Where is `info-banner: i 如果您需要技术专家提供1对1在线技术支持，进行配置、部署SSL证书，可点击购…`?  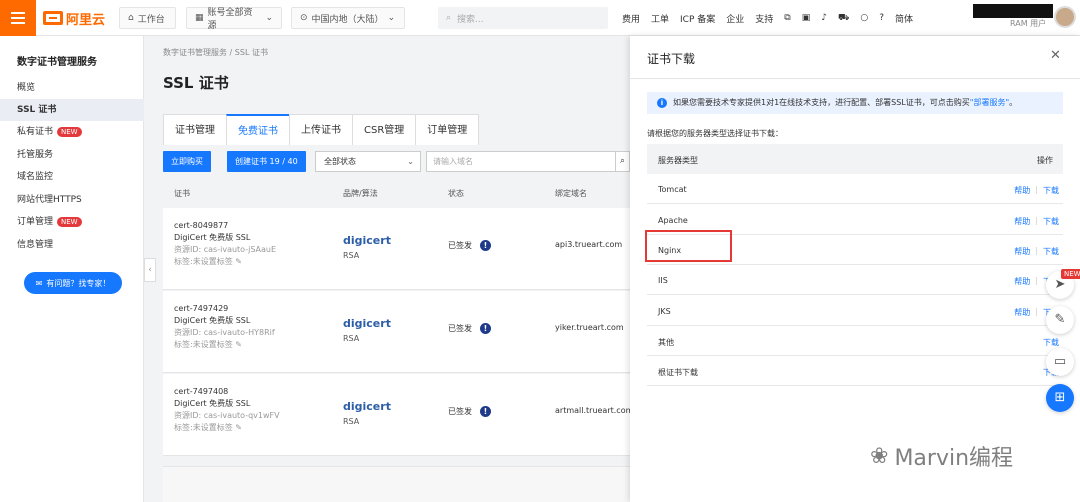
info-banner: i 如果您需要技术专家提供1对1在线技术支持，进行配置、部署SSL证书，可点击购… is located at coordinates (855, 103).